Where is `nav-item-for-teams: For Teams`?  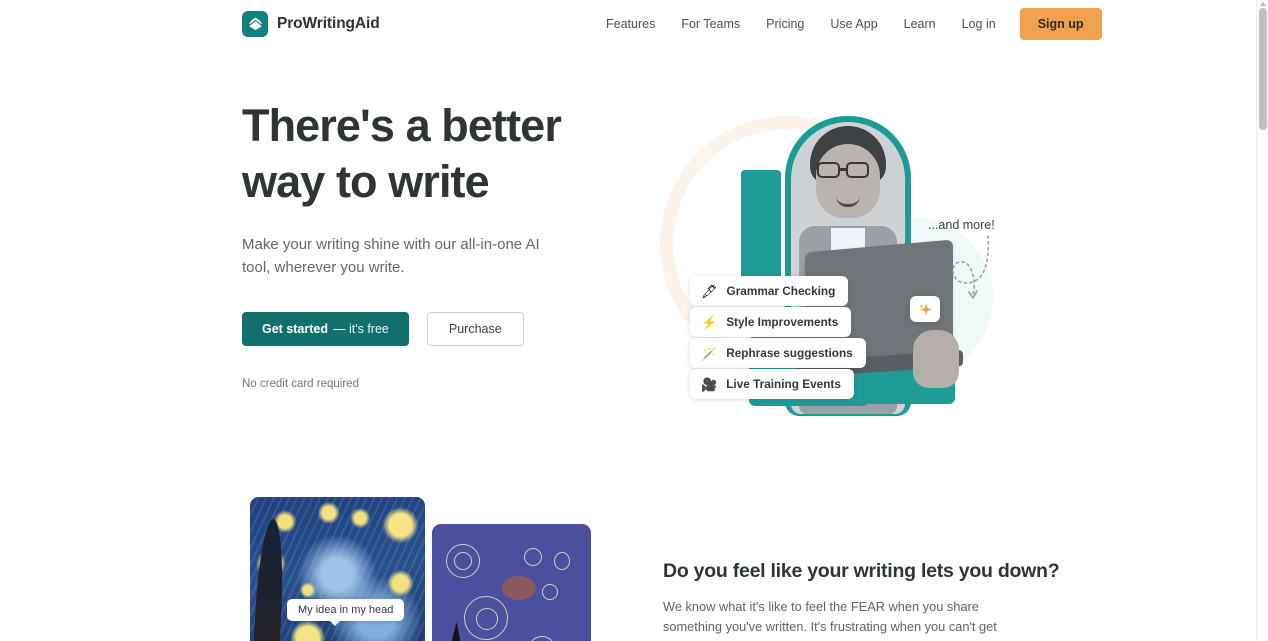
nav-item-for-teams: For Teams is located at coordinates (710, 24).